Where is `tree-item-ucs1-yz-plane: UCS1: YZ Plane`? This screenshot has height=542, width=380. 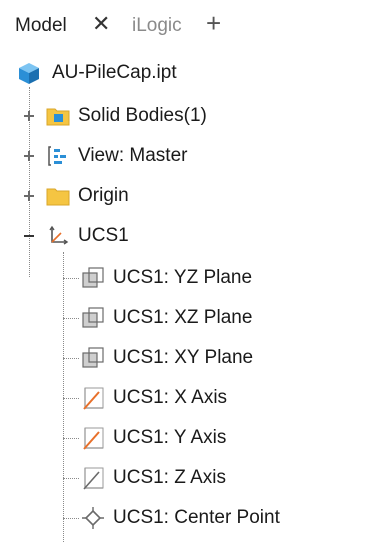 tree-item-ucs1-yz-plane: UCS1: YZ Plane is located at coordinates (166, 278).